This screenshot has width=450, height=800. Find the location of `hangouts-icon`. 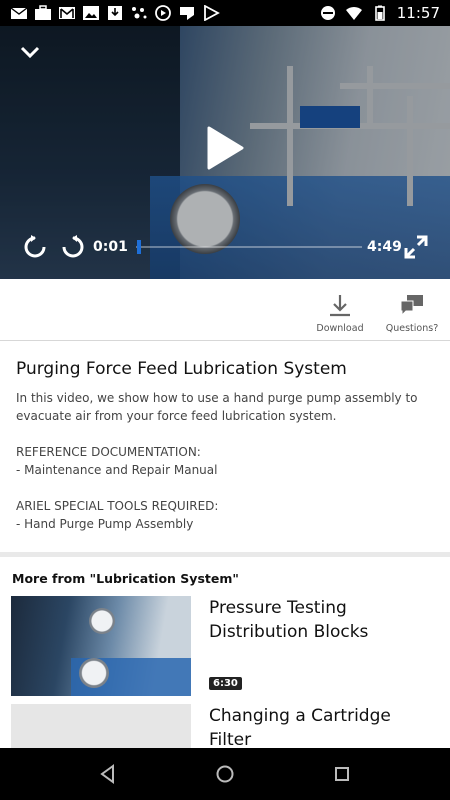

hangouts-icon is located at coordinates (187, 13).